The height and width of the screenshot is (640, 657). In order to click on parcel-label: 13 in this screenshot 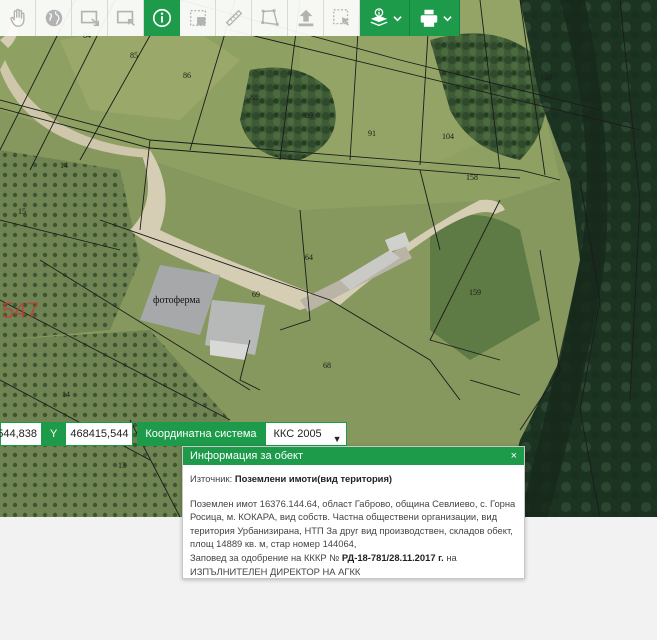, I will do `click(122, 465)`.